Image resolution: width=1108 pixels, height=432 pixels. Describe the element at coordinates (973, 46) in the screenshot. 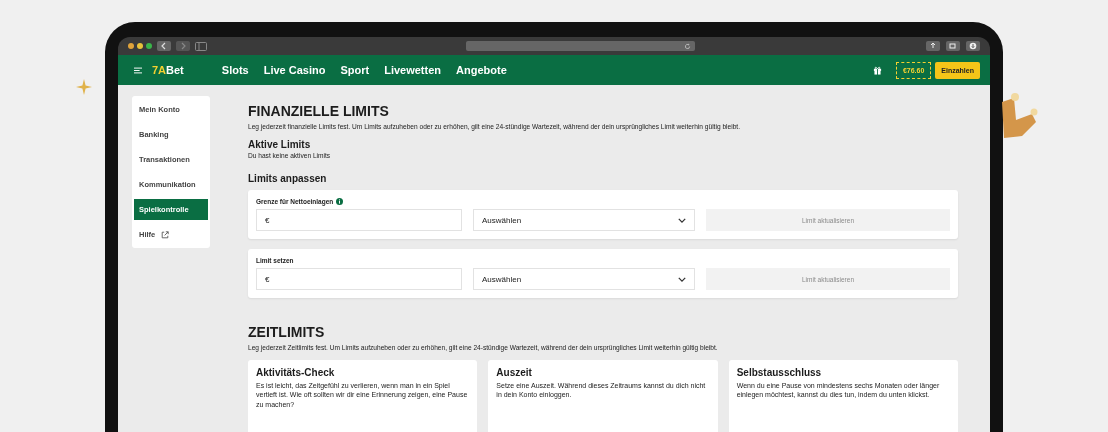

I see `download-icon` at that location.